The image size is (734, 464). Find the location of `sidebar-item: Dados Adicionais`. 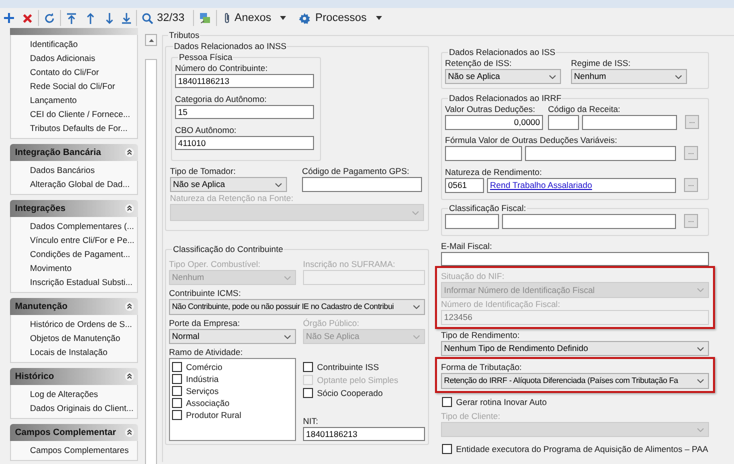

sidebar-item: Dados Adicionais is located at coordinates (74, 58).